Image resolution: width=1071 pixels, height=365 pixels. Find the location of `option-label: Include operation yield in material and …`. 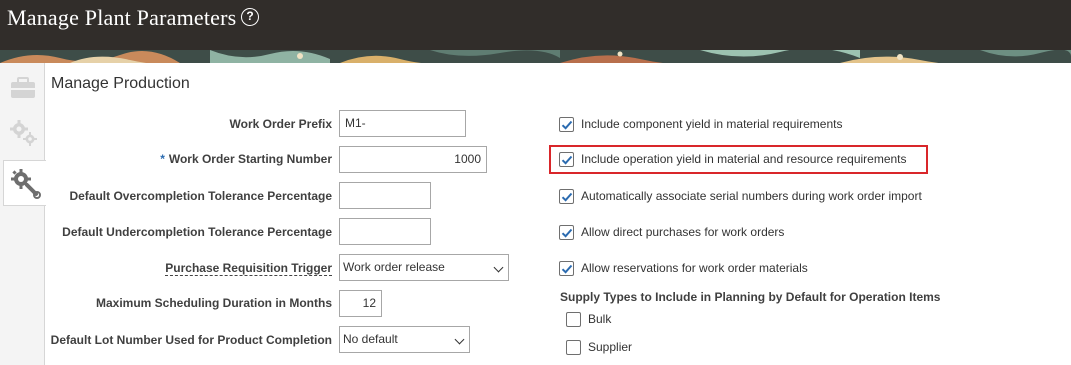

option-label: Include operation yield in material and … is located at coordinates (744, 159).